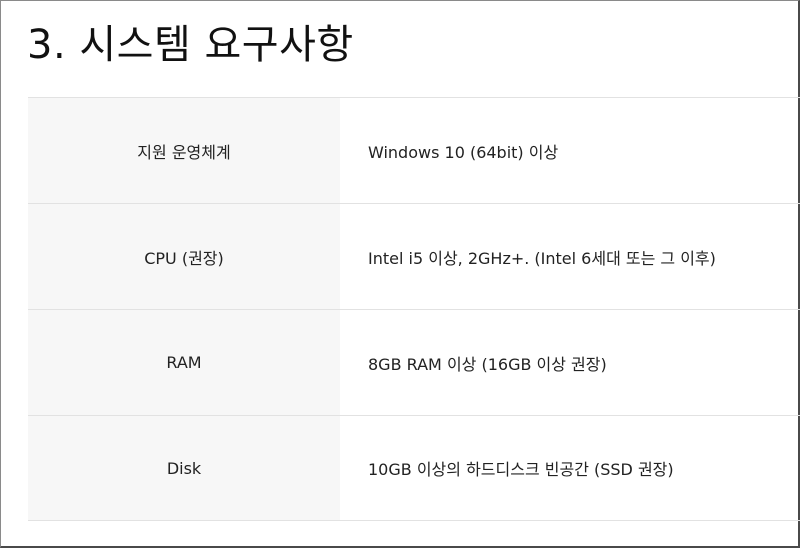 The height and width of the screenshot is (548, 800). What do you see at coordinates (184, 256) in the screenshot?
I see `row-label-cpu: CPU (권장)` at bounding box center [184, 256].